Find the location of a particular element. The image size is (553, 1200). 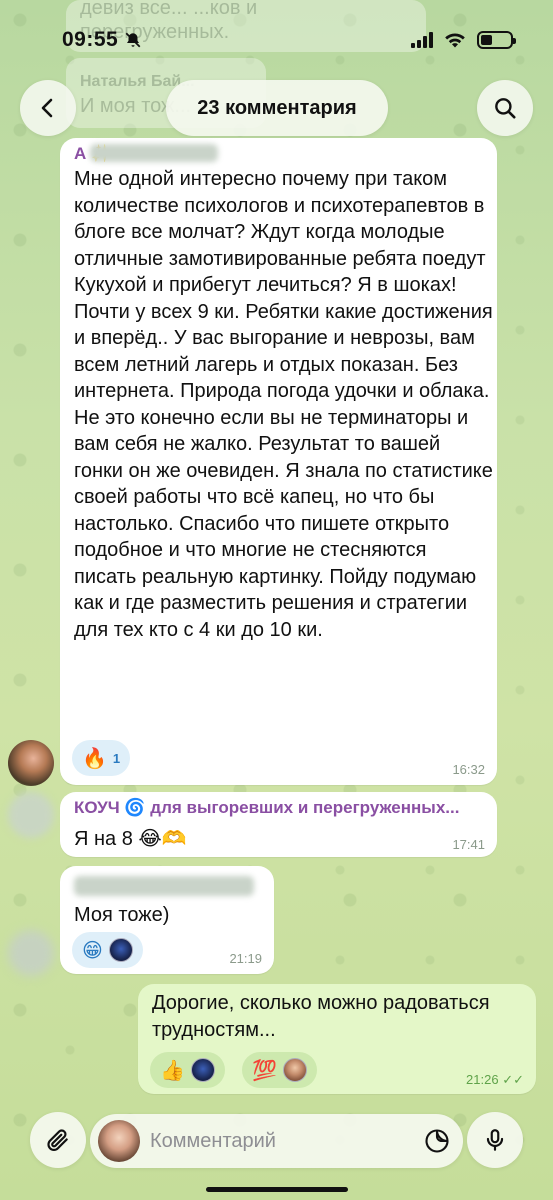

user-avatar is located at coordinates (119, 1141).